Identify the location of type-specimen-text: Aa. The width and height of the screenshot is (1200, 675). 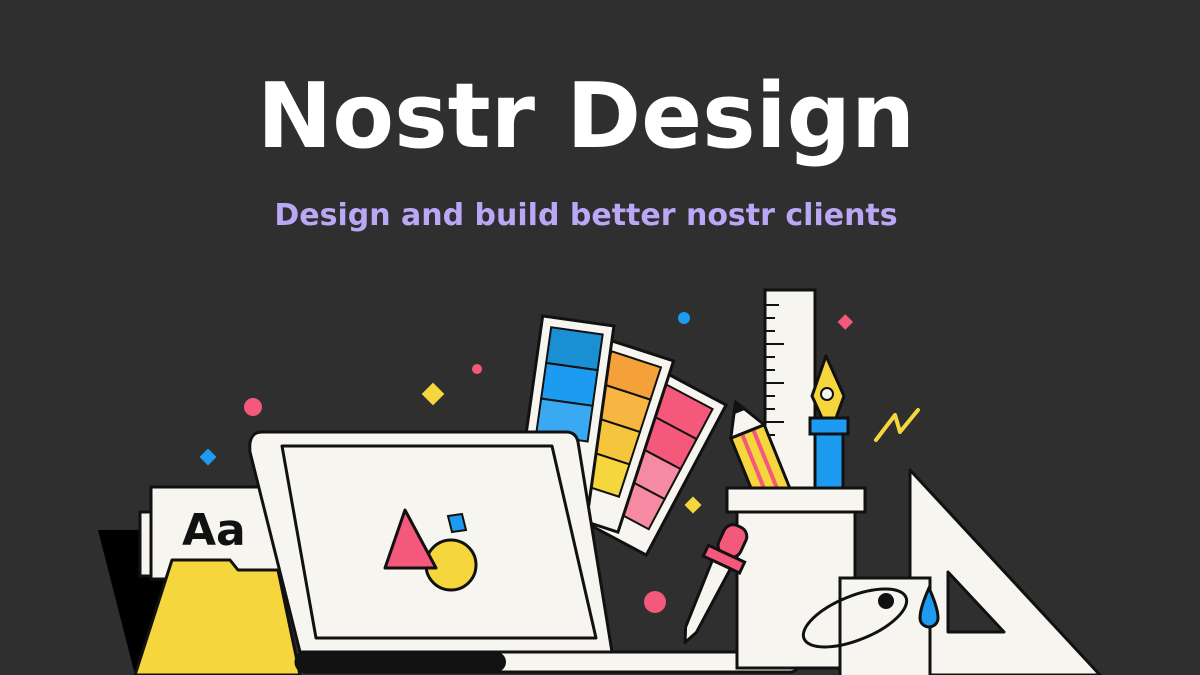
(214, 530).